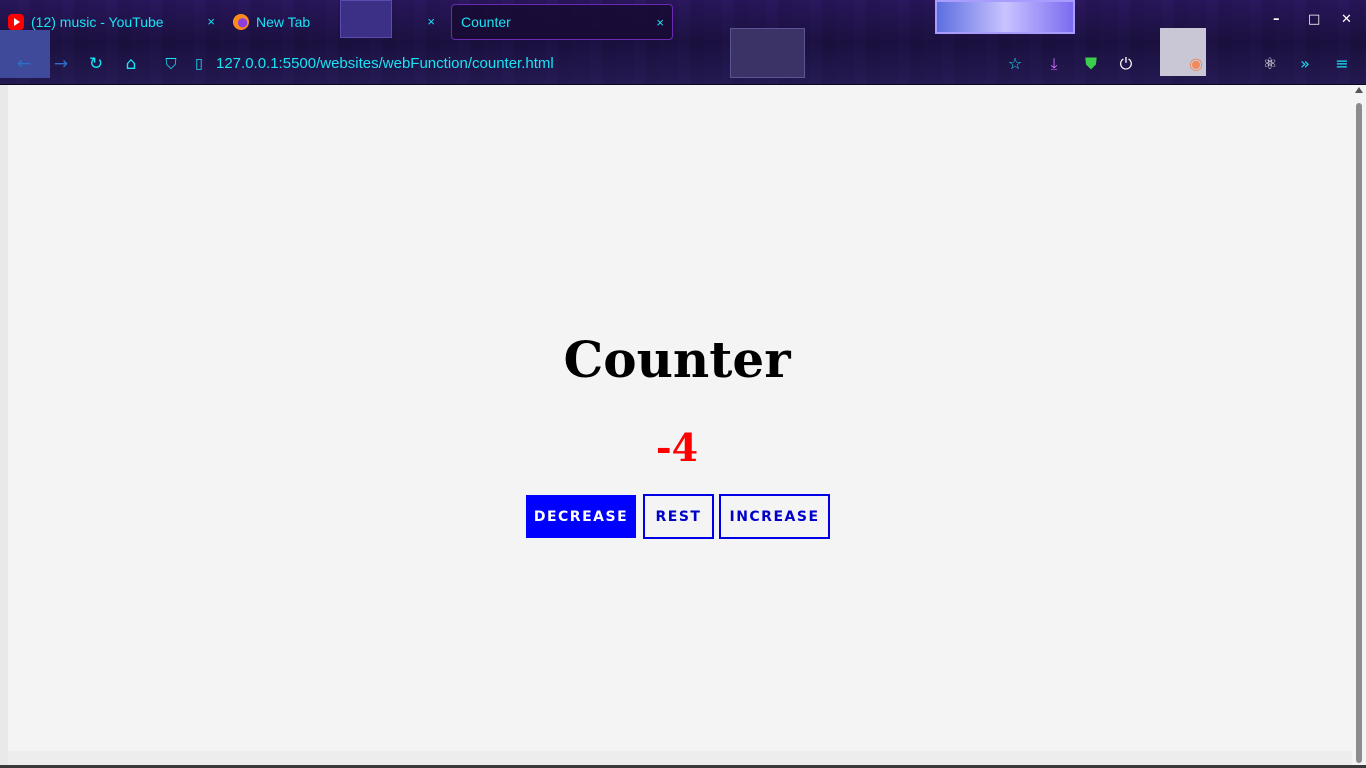 The image size is (1366, 768). What do you see at coordinates (1270, 64) in the screenshot?
I see `react-devtools-icon: ⚛` at bounding box center [1270, 64].